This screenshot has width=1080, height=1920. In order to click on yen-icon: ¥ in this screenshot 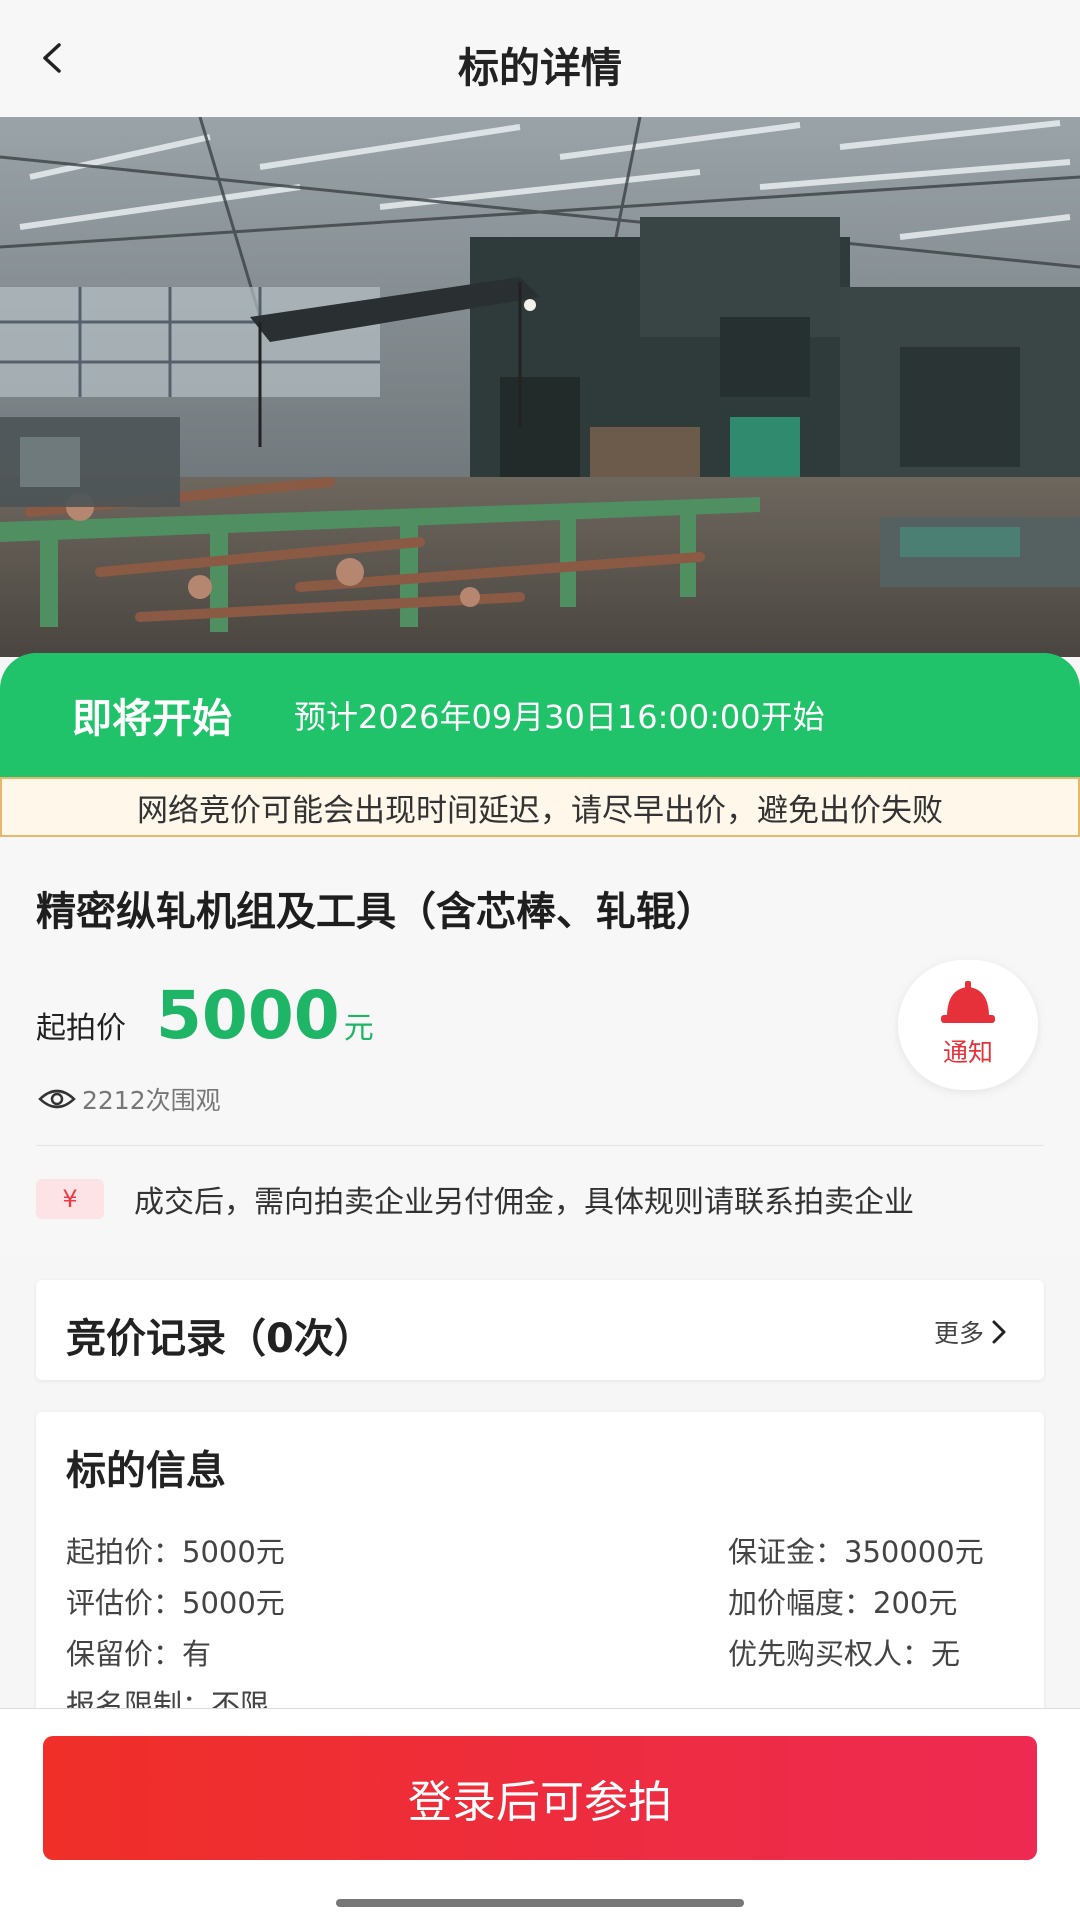, I will do `click(70, 1199)`.